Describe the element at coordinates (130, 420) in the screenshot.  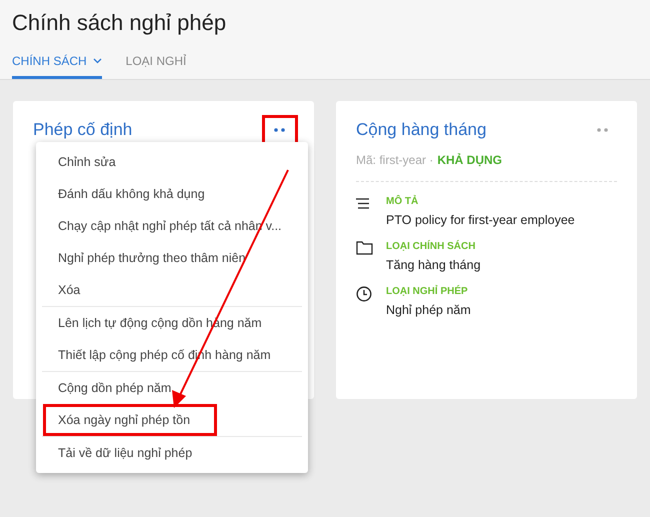
I see `menu-item: Xóa ngày nghỉ phép tồn` at that location.